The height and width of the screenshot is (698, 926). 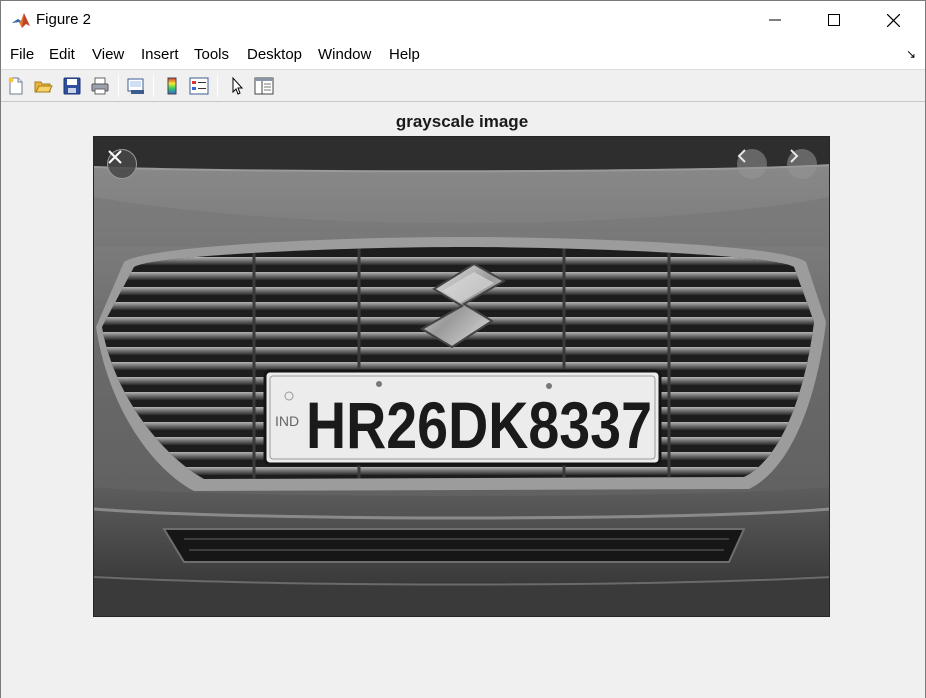 I want to click on new-figure-icon, so click(x=15, y=86).